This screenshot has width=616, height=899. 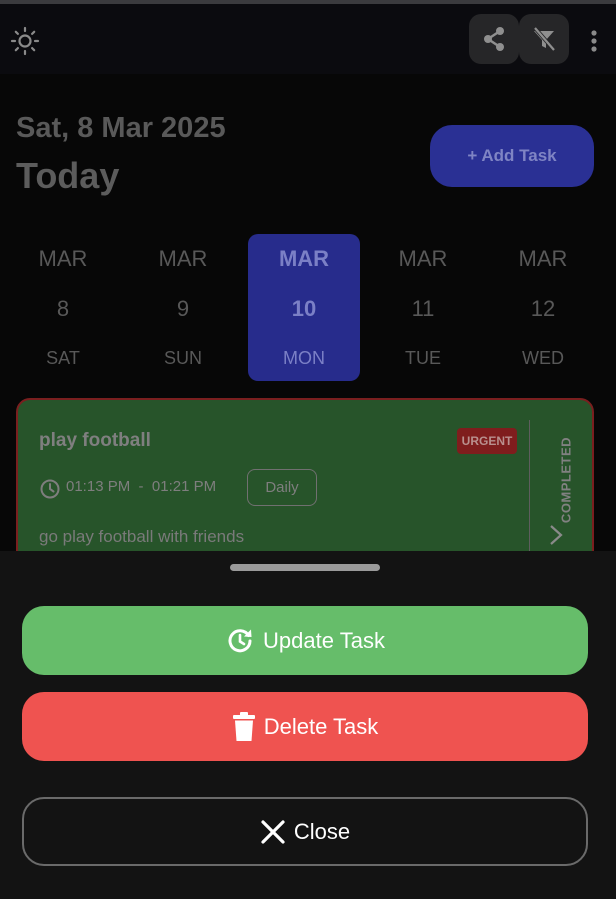 What do you see at coordinates (322, 831) in the screenshot?
I see `close-label: Close` at bounding box center [322, 831].